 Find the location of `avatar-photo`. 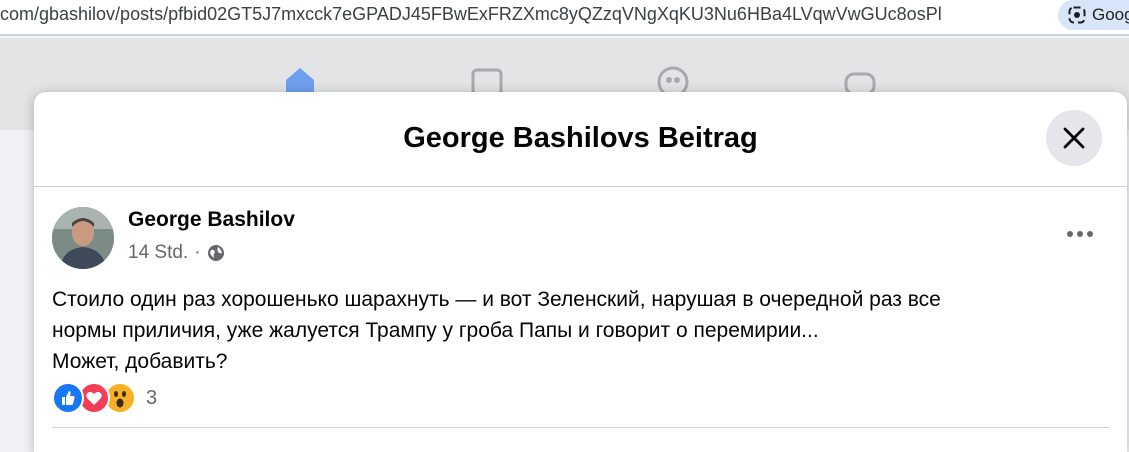

avatar-photo is located at coordinates (83, 238).